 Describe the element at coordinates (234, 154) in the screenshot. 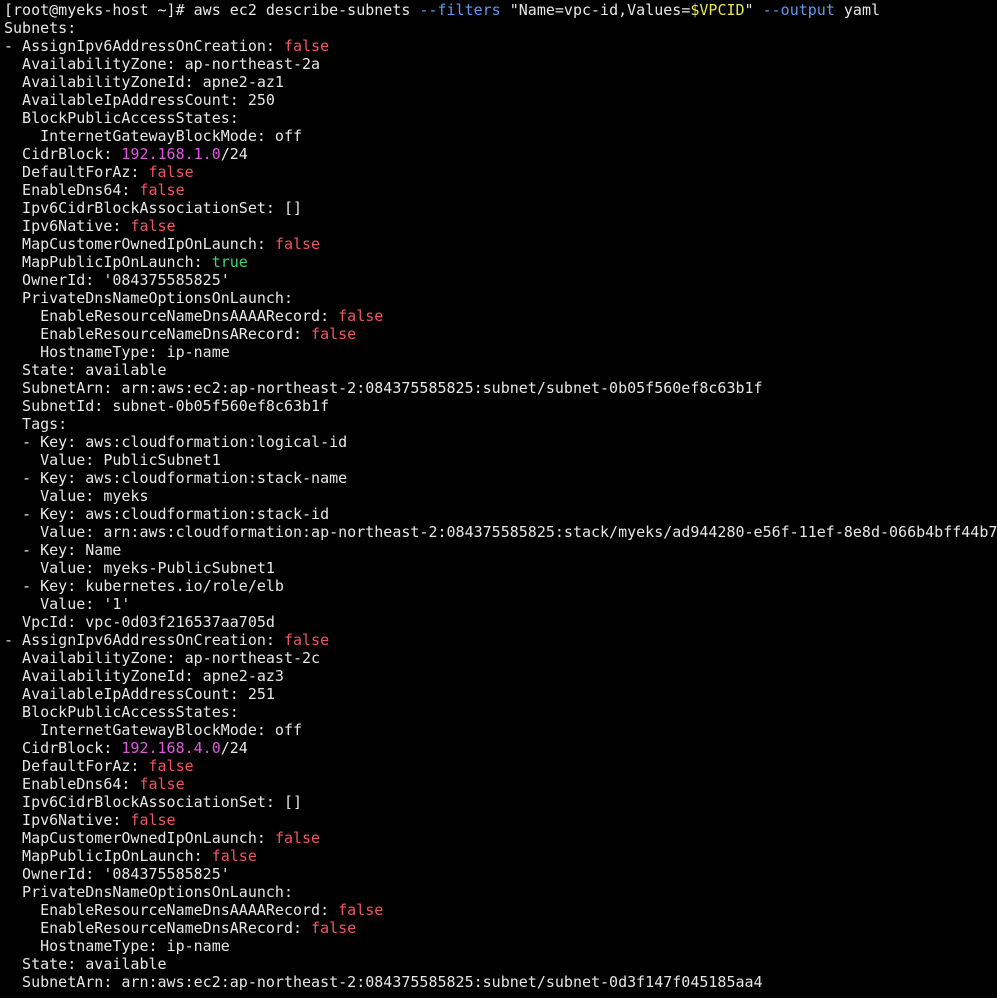

I see `terminal-text: /24` at that location.